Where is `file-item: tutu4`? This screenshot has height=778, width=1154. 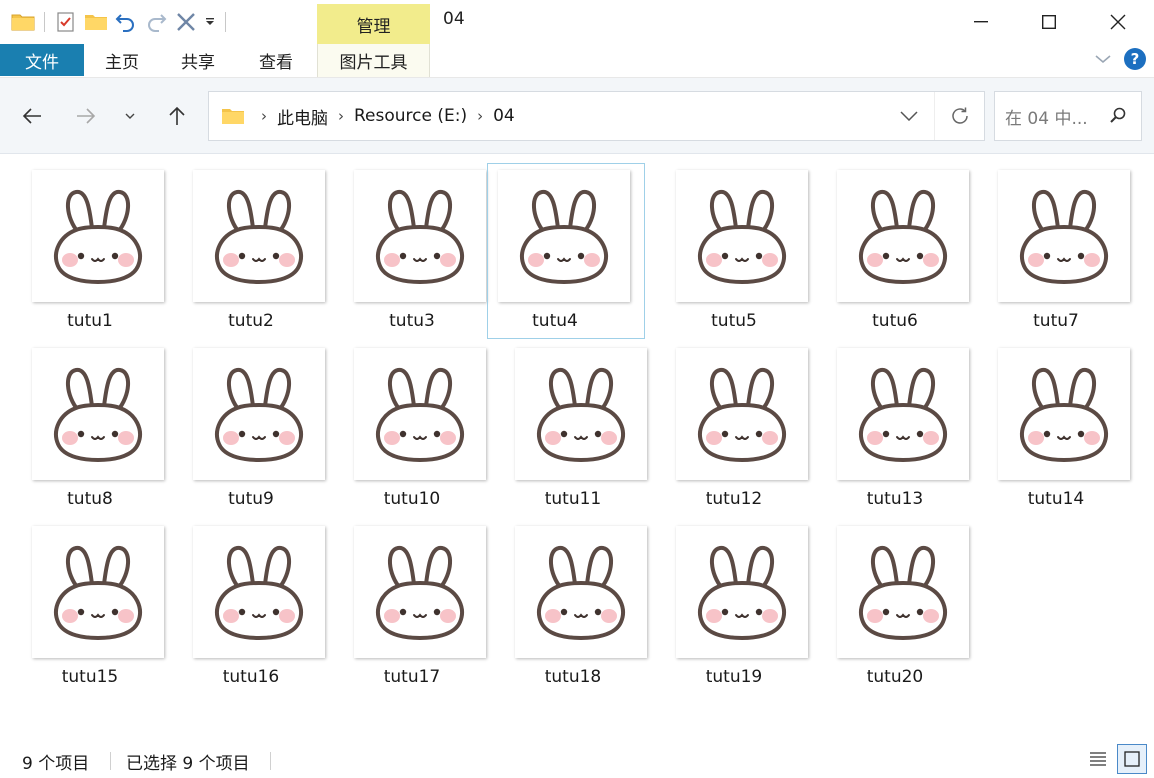 file-item: tutu4 is located at coordinates (566, 251).